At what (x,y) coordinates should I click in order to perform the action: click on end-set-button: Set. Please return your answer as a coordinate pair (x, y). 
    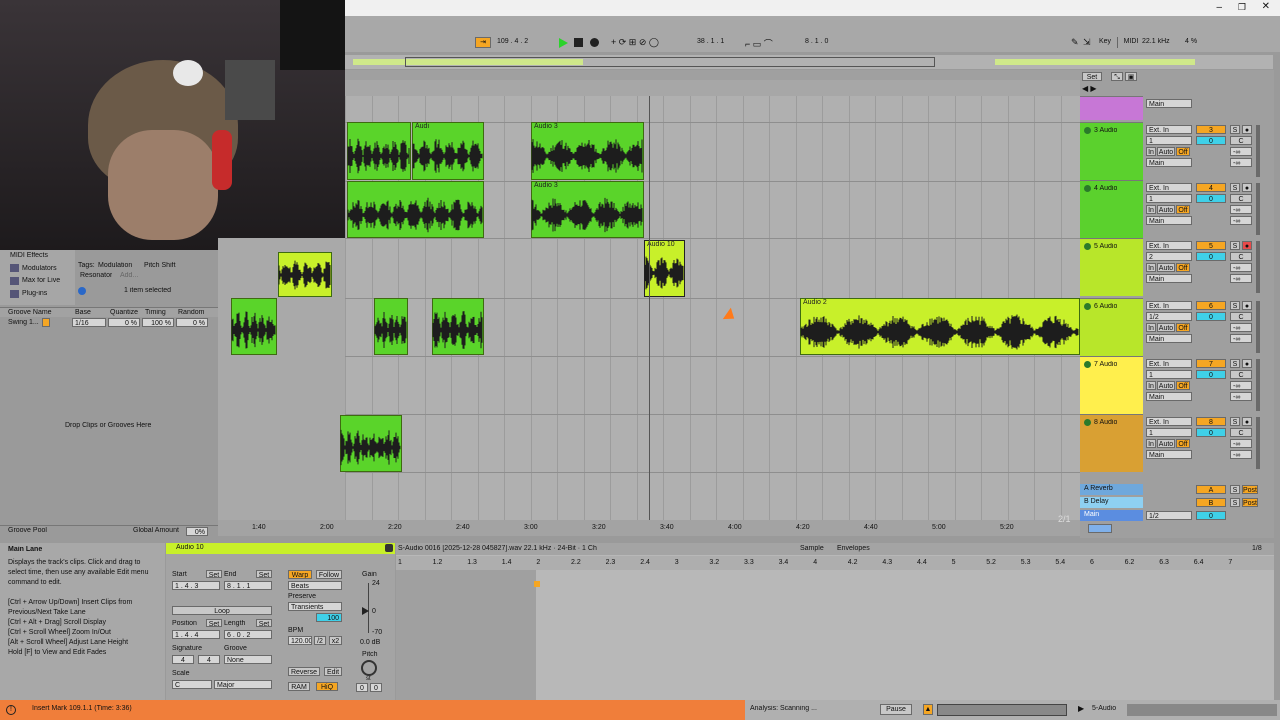
    Looking at the image, I should click on (264, 574).